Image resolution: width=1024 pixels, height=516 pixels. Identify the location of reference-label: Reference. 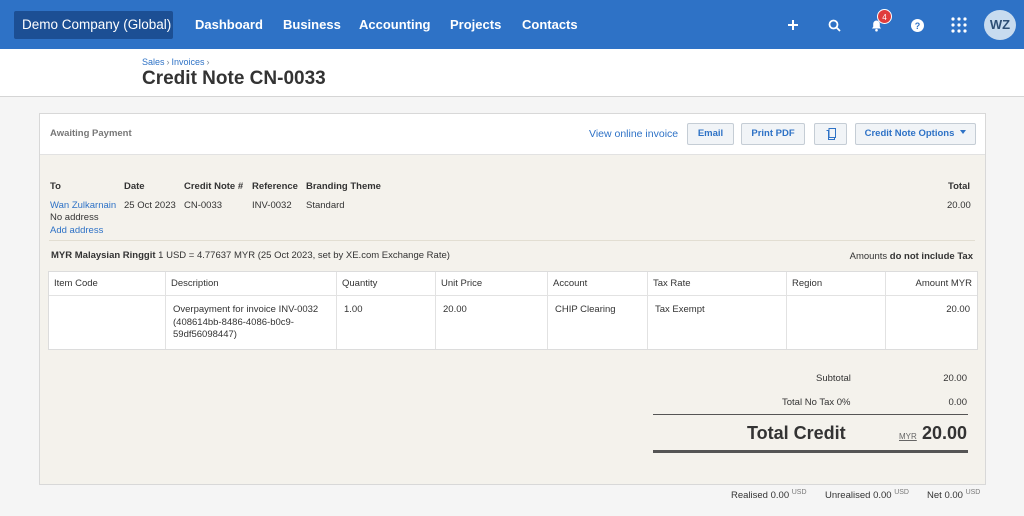
(275, 186).